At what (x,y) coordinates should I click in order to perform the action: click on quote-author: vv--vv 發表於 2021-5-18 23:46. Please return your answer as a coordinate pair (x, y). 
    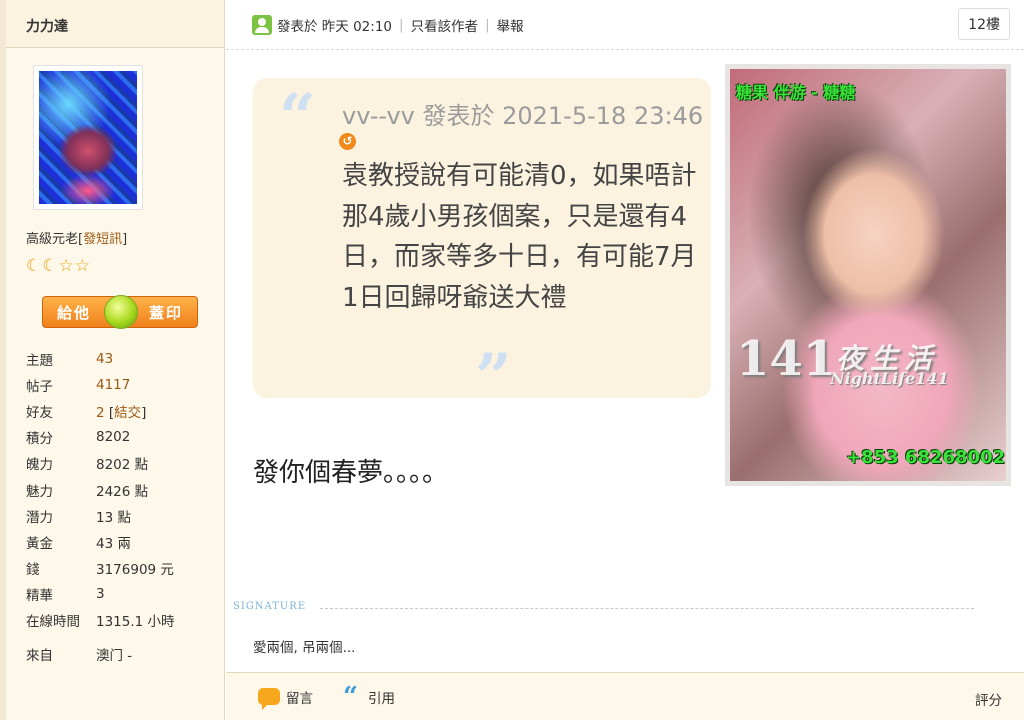
    Looking at the image, I should click on (523, 116).